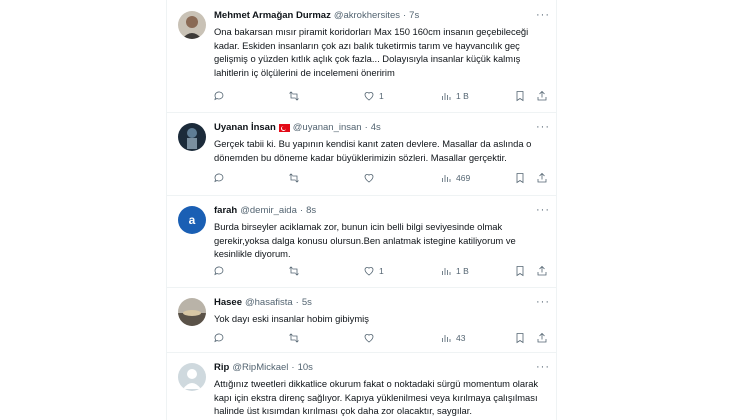 This screenshot has height=420, width=730. What do you see at coordinates (269, 303) in the screenshot?
I see `author-handle: @hasafista` at bounding box center [269, 303].